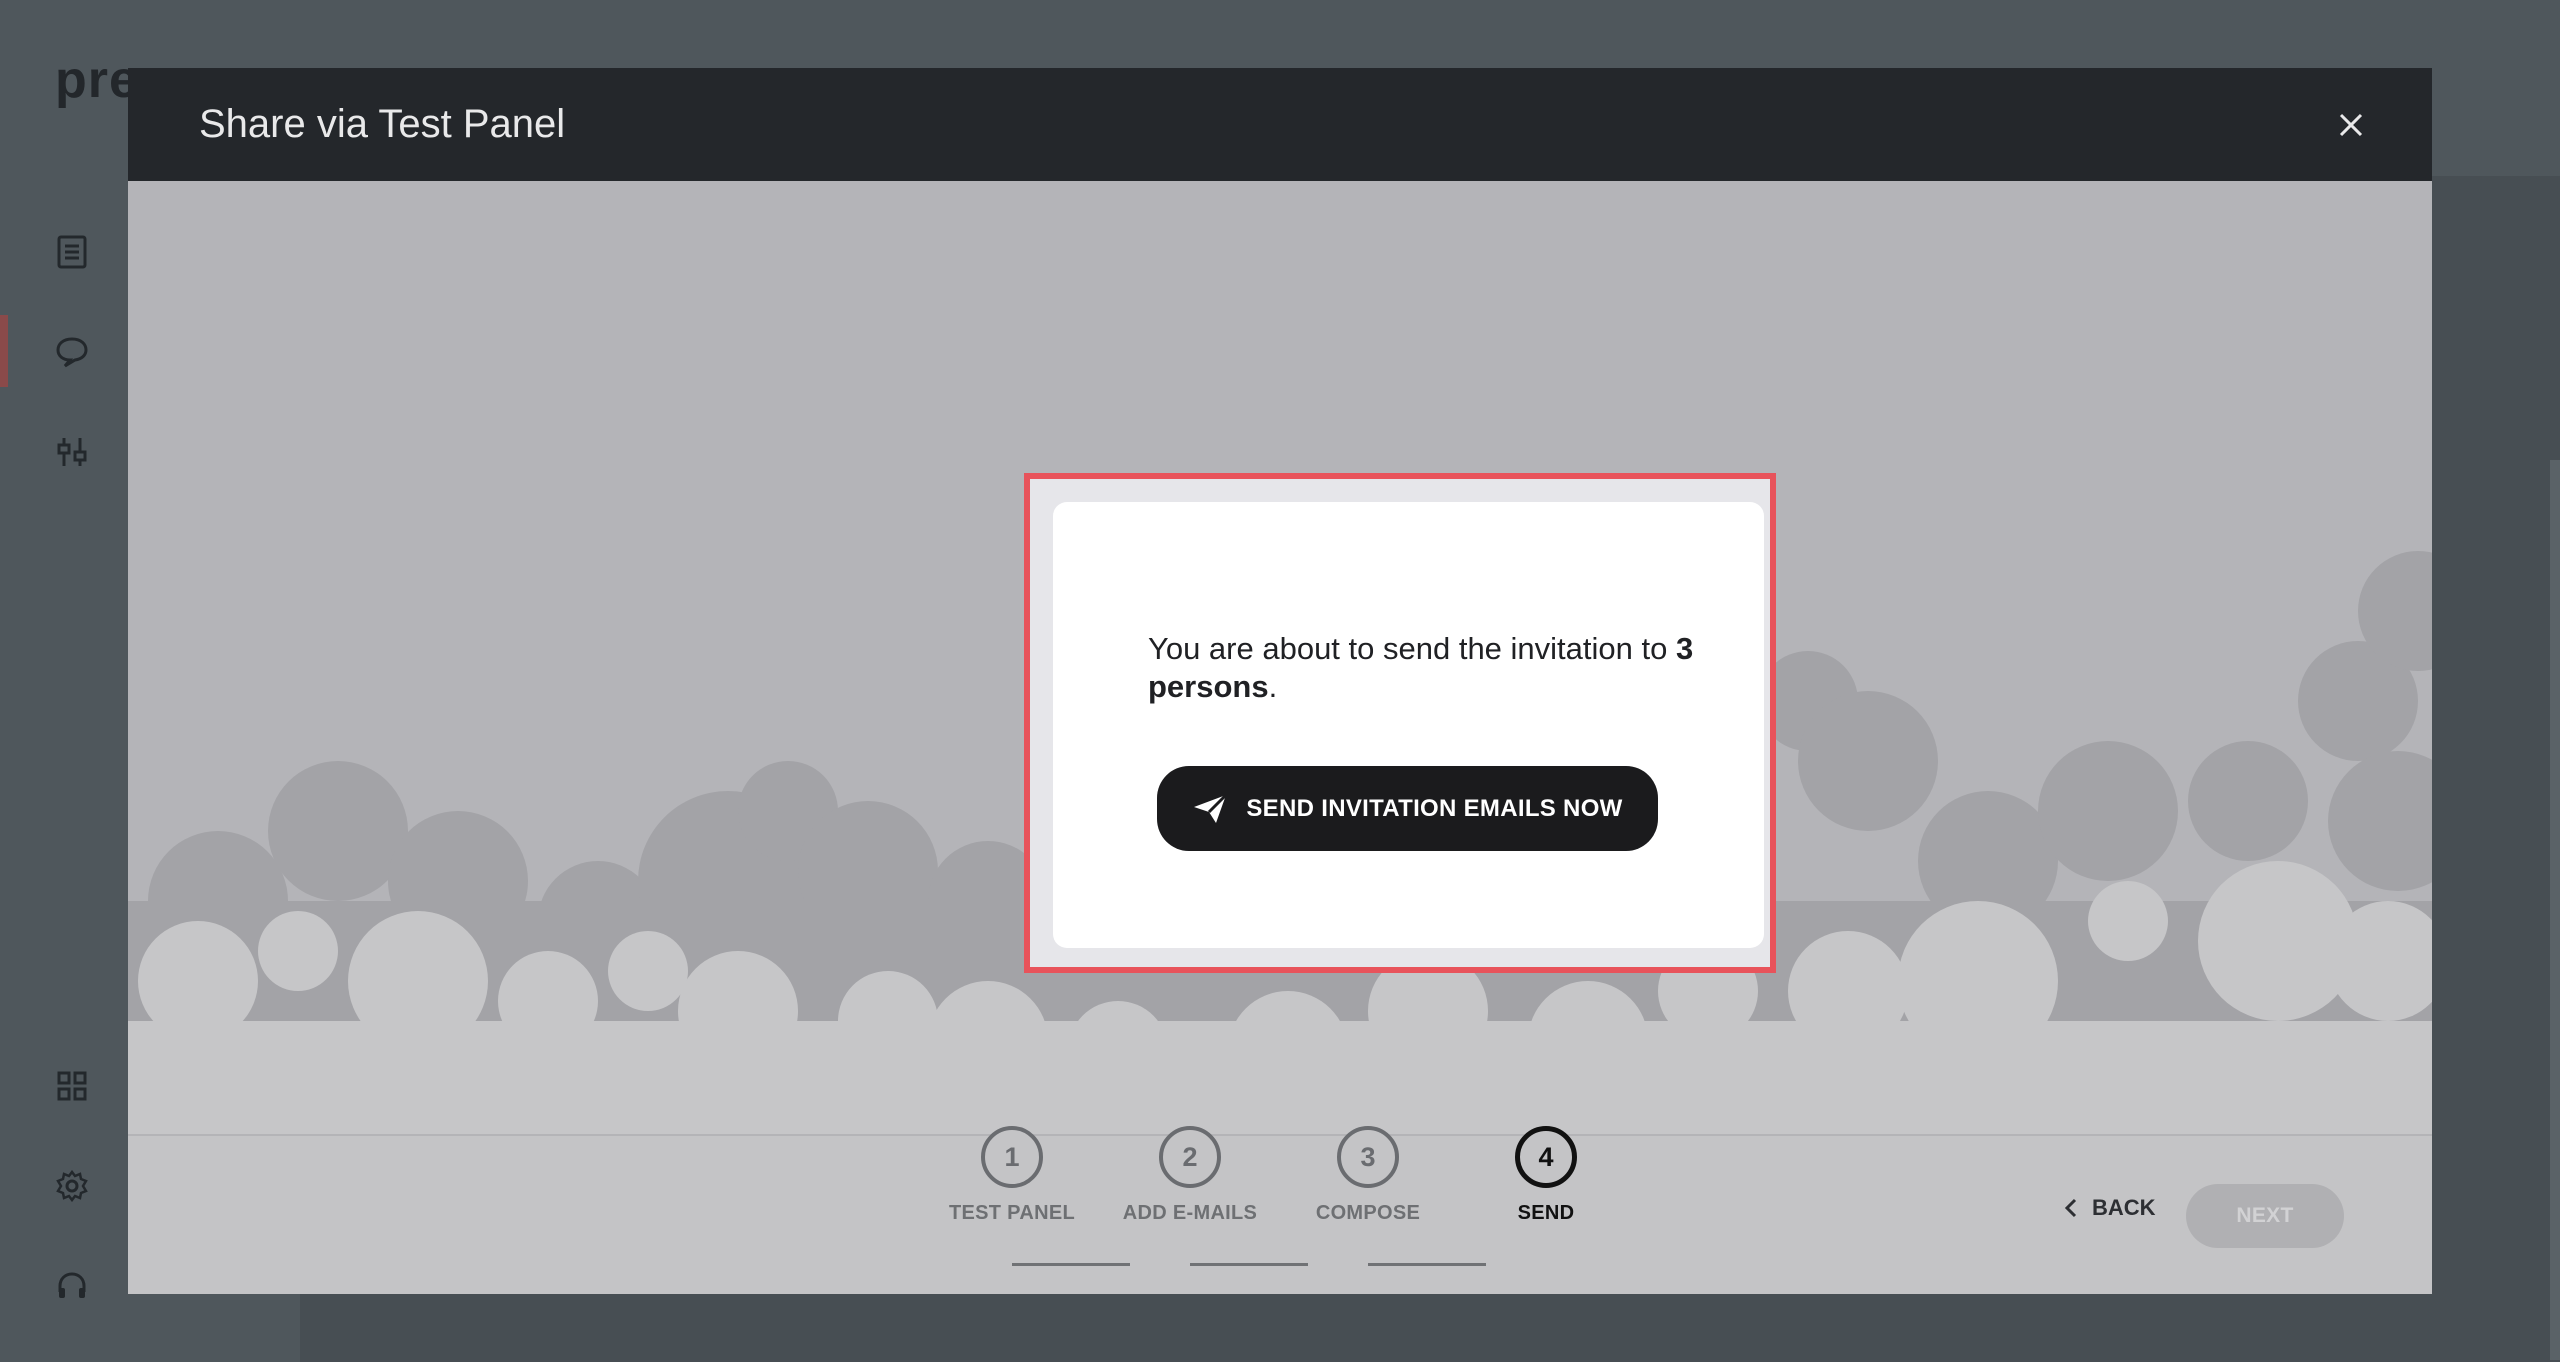 The image size is (2560, 1362). I want to click on sidebar-active-indicator, so click(4, 351).